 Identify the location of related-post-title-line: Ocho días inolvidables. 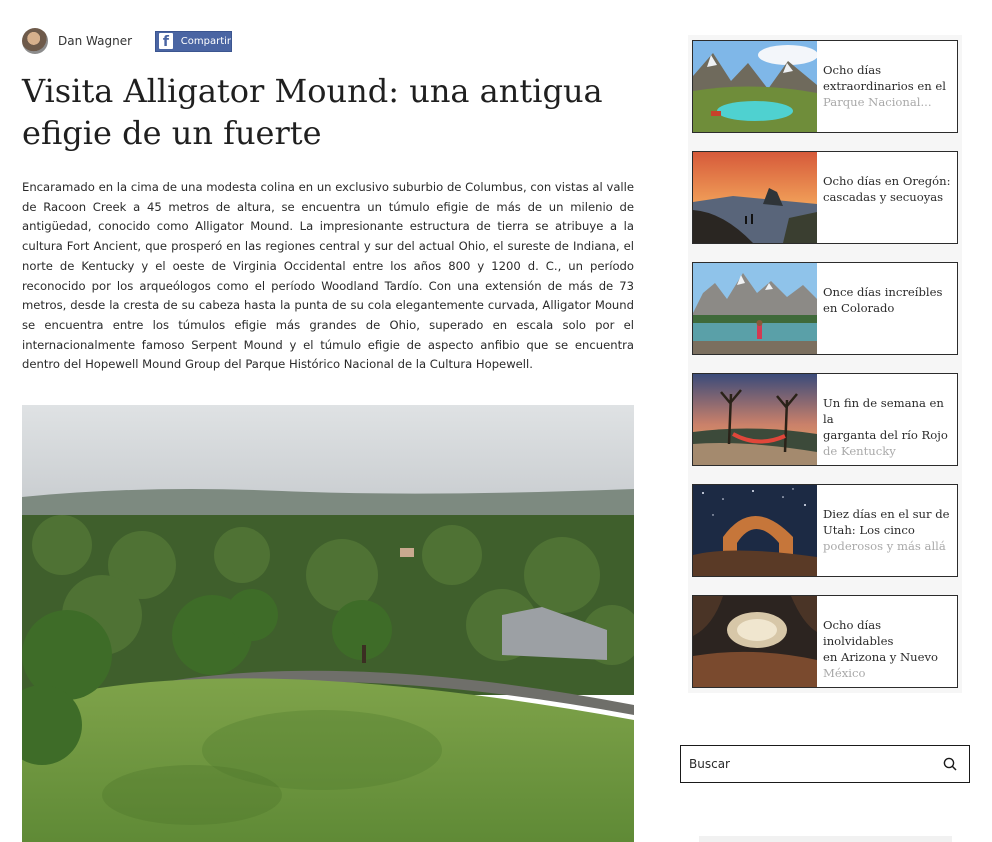
(858, 633).